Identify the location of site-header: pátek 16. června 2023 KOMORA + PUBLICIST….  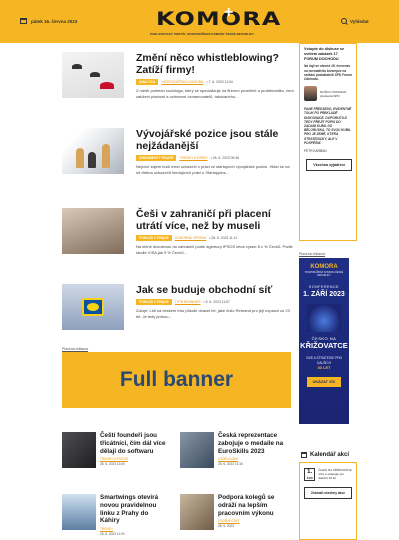
(199, 21).